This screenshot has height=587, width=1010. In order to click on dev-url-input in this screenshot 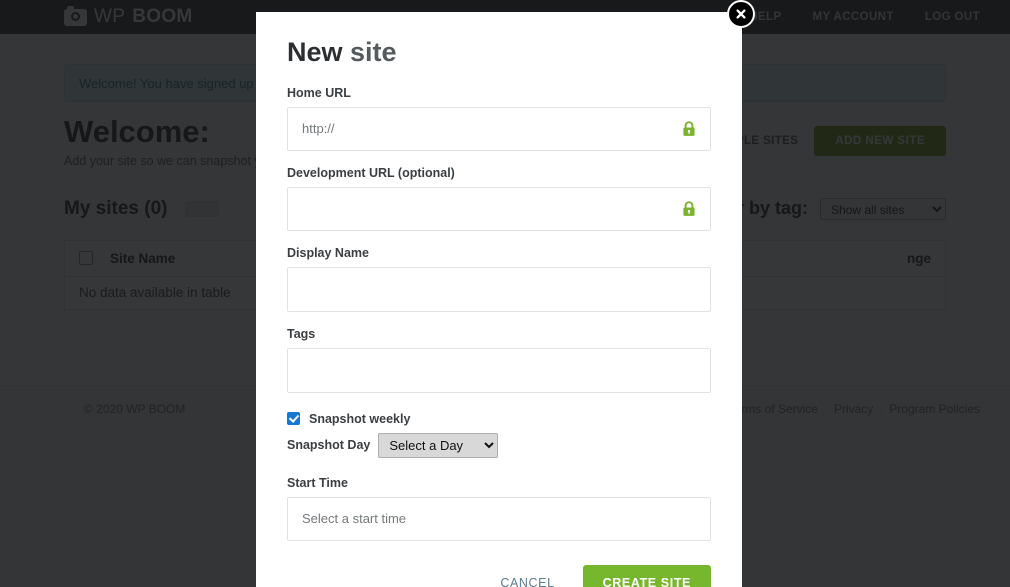, I will do `click(499, 208)`.